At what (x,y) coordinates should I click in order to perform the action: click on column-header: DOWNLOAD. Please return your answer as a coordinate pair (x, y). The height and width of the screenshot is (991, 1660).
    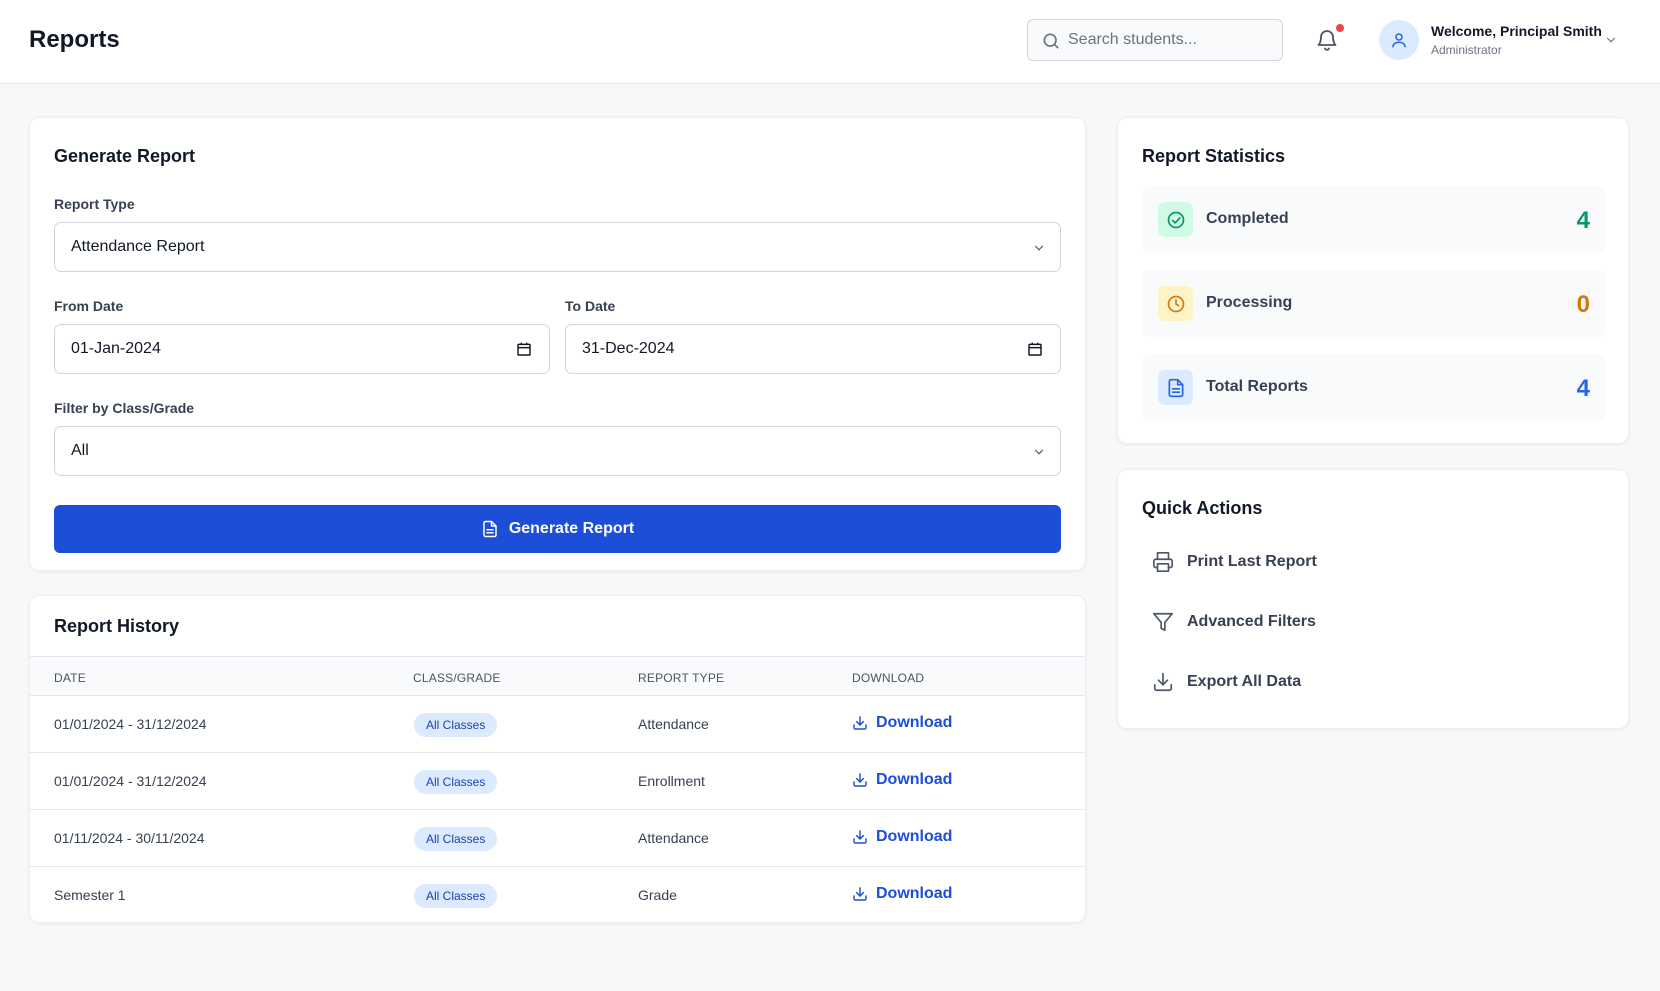
    Looking at the image, I should click on (888, 678).